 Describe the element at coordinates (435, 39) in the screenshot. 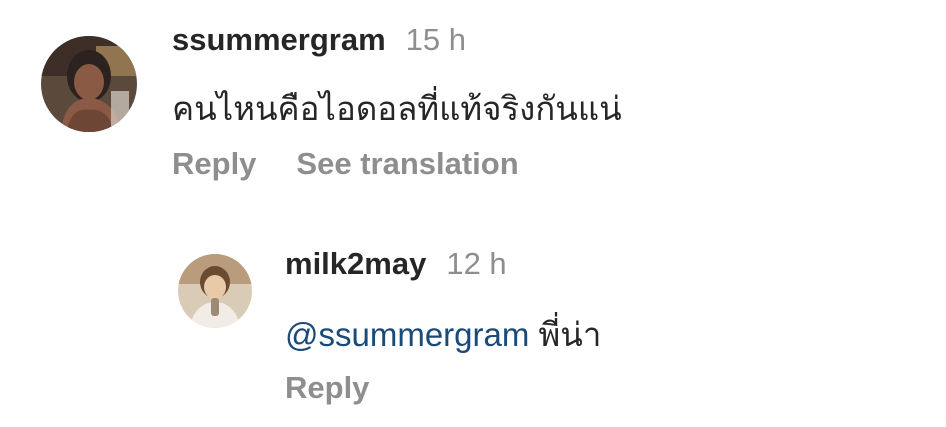

I see `timestamp: 15 h` at that location.